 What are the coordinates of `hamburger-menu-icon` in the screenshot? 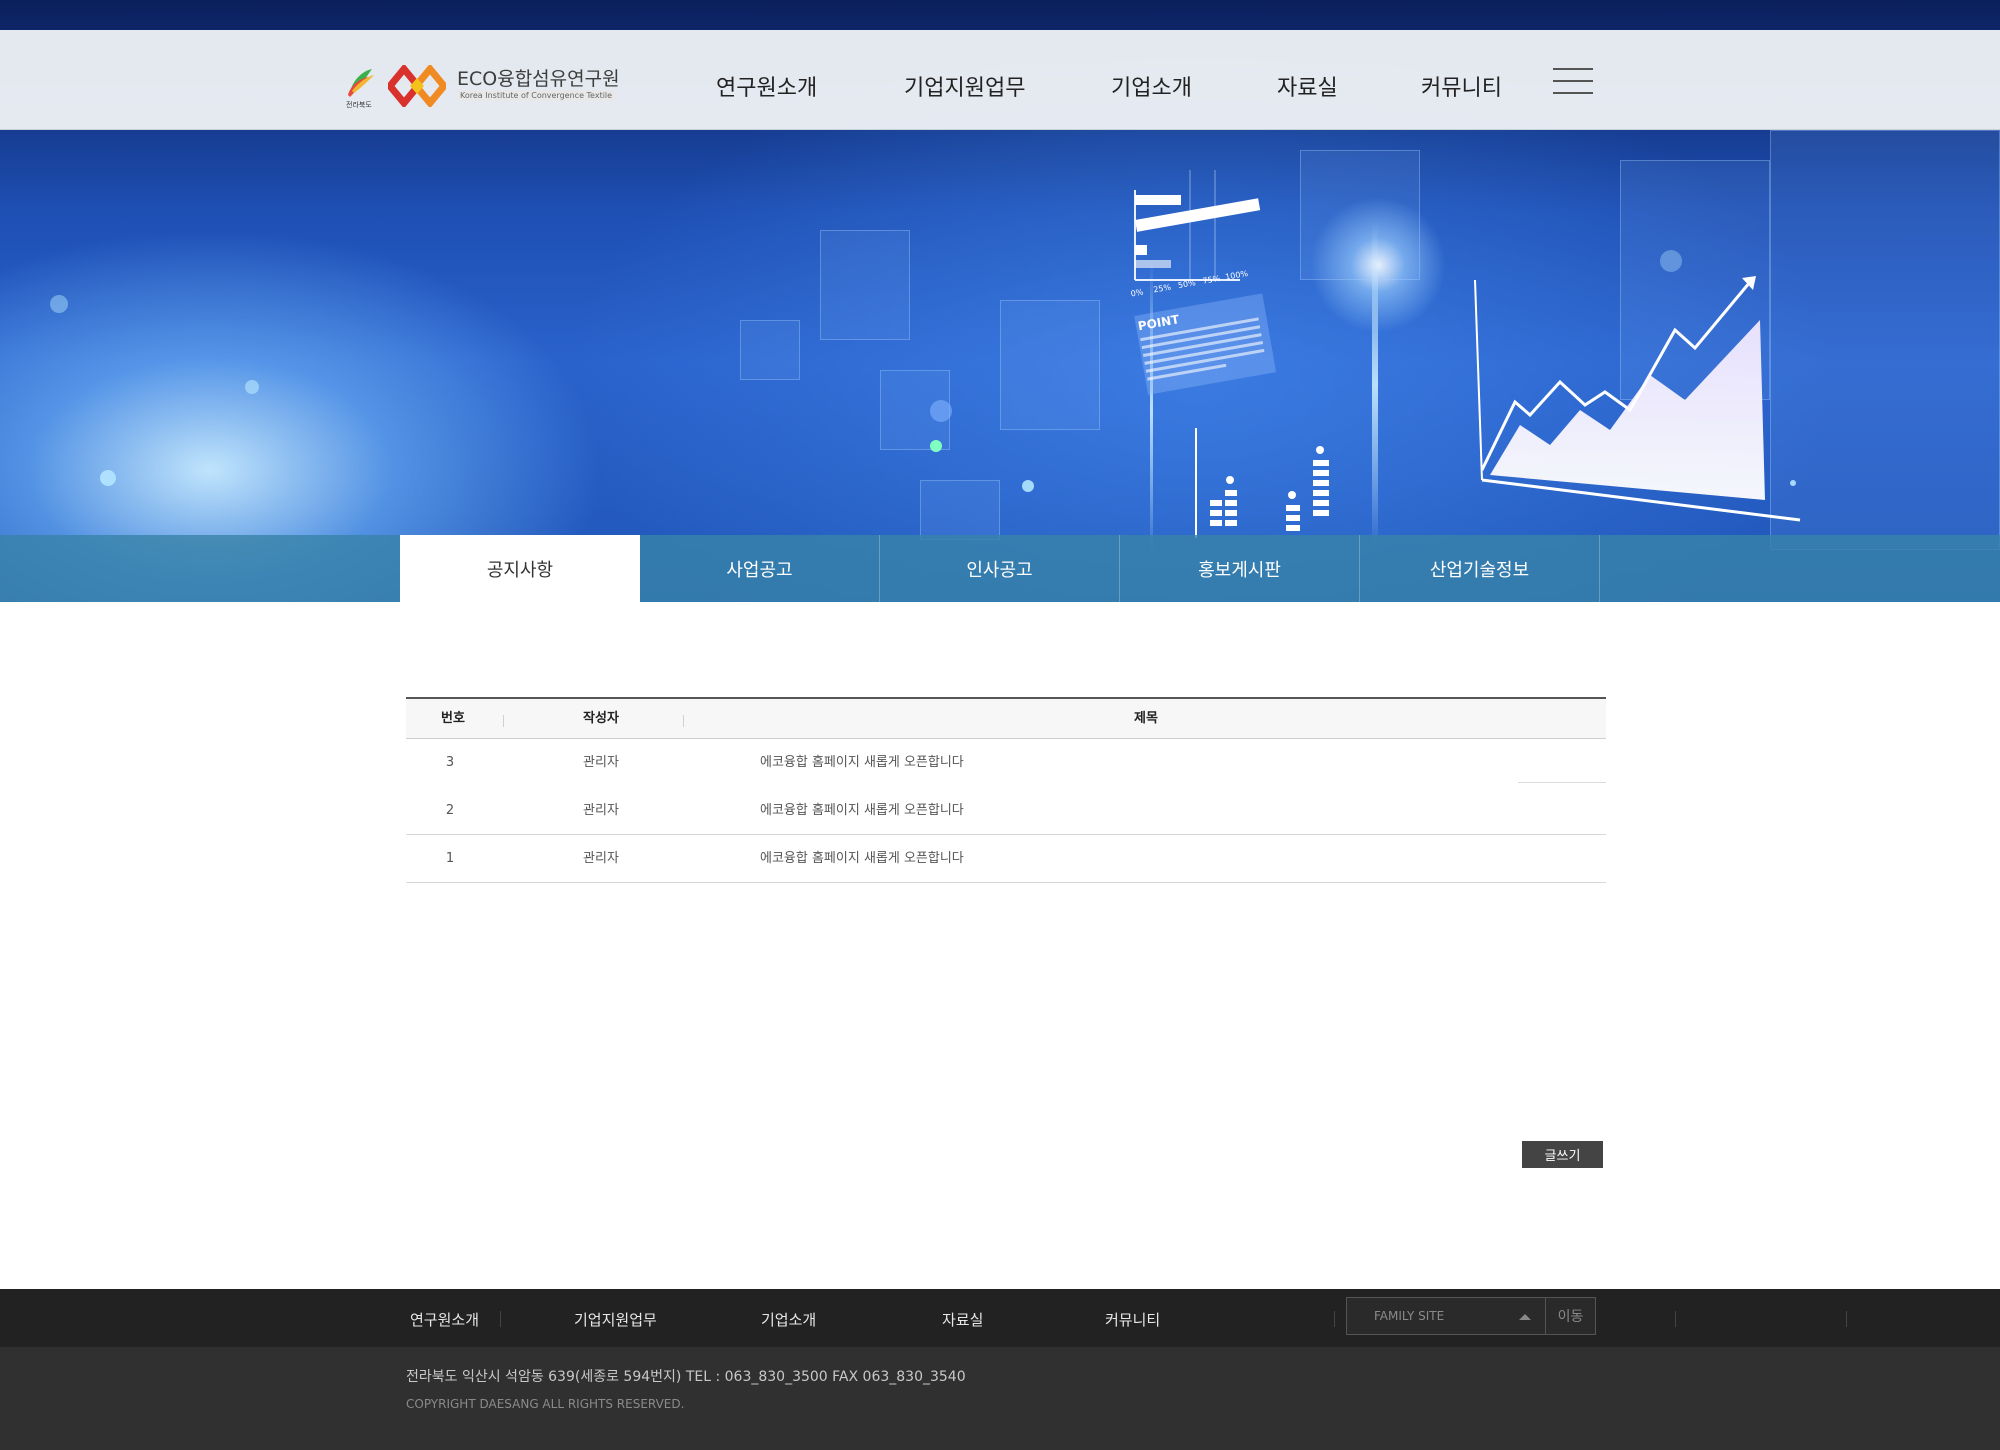 It's located at (1573, 81).